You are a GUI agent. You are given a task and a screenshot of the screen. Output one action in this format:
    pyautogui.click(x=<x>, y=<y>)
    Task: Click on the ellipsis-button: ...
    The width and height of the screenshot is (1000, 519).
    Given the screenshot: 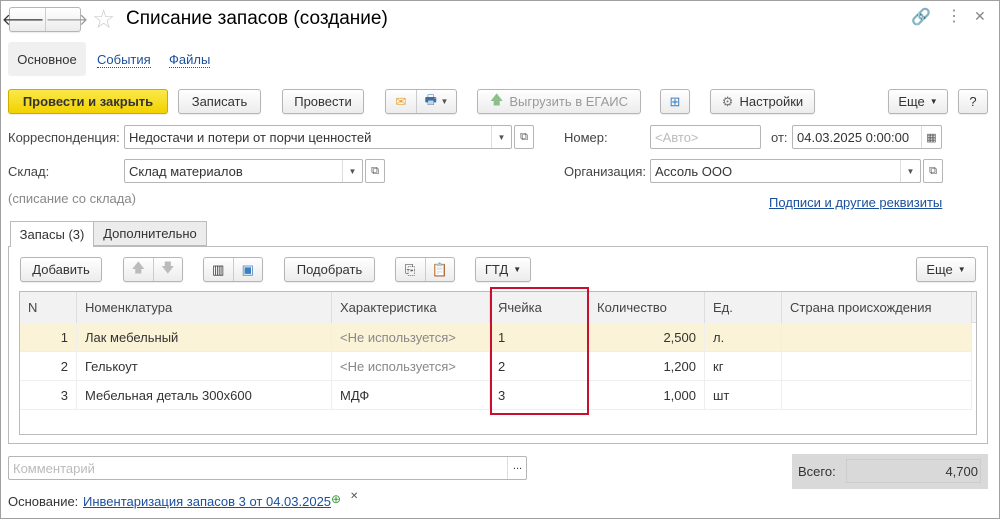 What is the action you would take?
    pyautogui.click(x=517, y=468)
    